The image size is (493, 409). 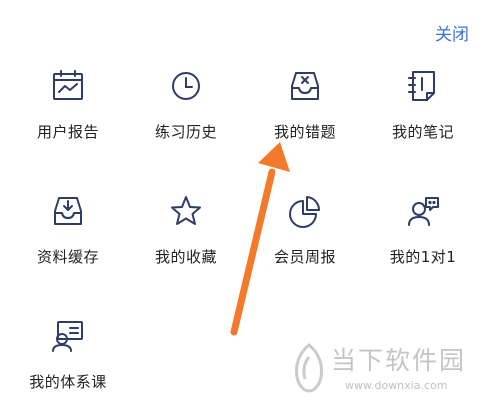 I want to click on menu-item-label: 我的1对1, so click(x=423, y=257).